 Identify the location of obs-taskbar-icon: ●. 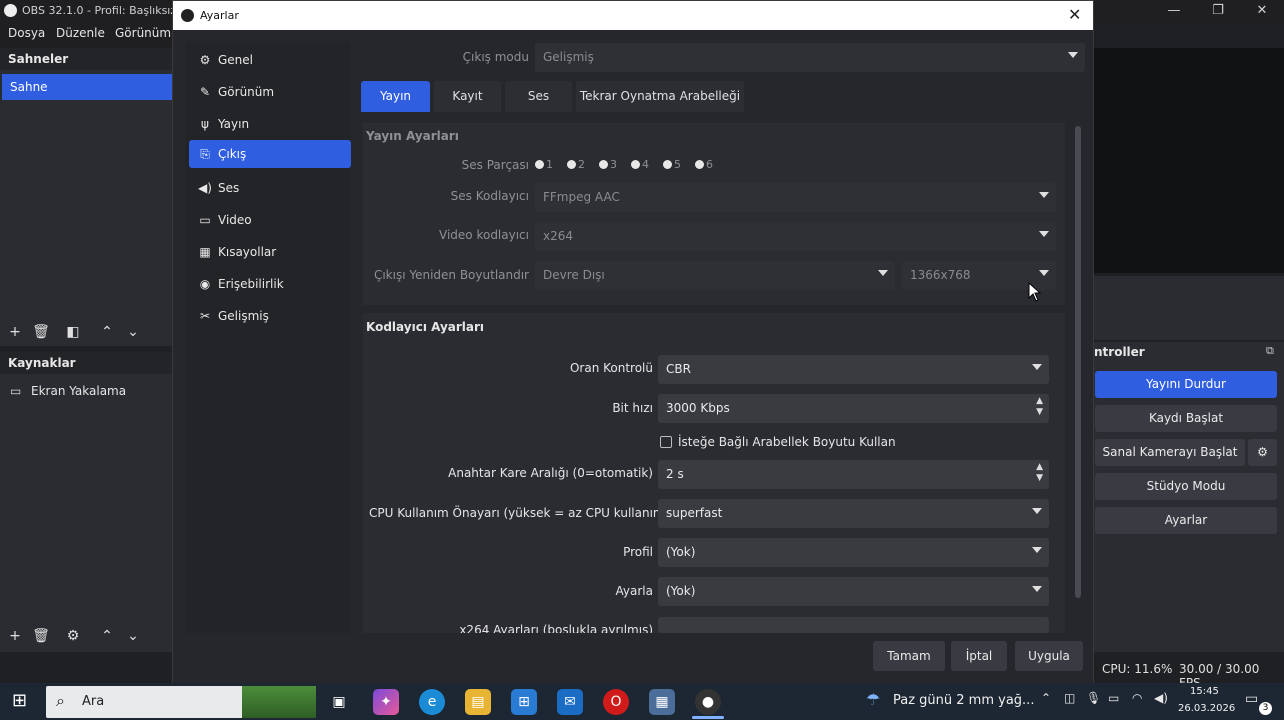
(708, 702).